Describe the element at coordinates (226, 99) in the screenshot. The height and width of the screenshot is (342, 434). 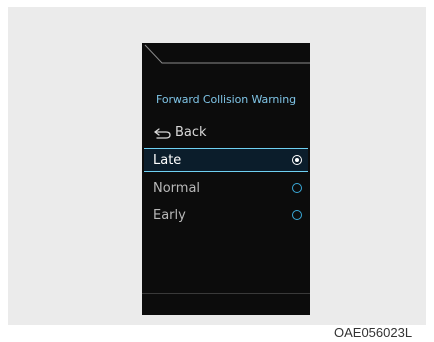
I see `menu-title: Forward Collision Warning` at that location.